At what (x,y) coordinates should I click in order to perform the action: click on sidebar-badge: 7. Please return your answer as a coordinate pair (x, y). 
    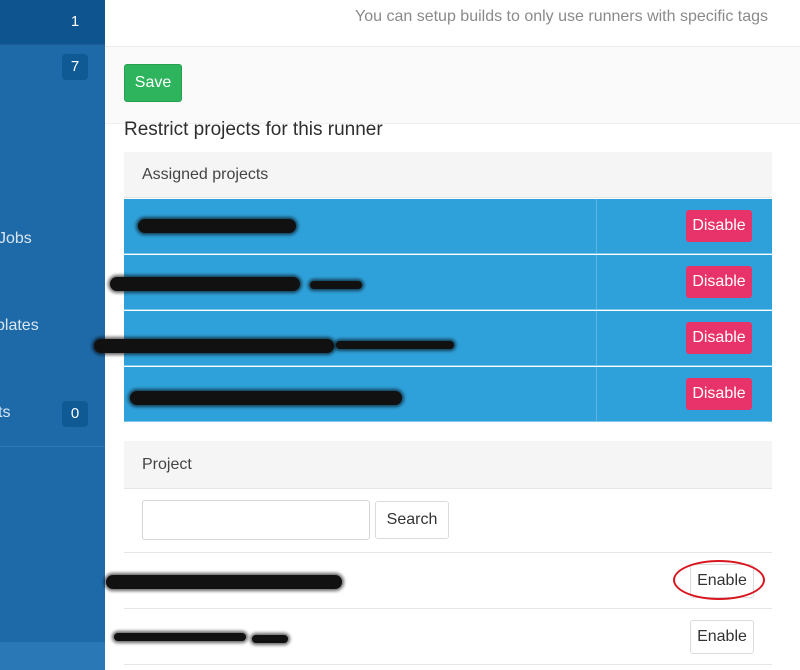
    Looking at the image, I should click on (75, 67).